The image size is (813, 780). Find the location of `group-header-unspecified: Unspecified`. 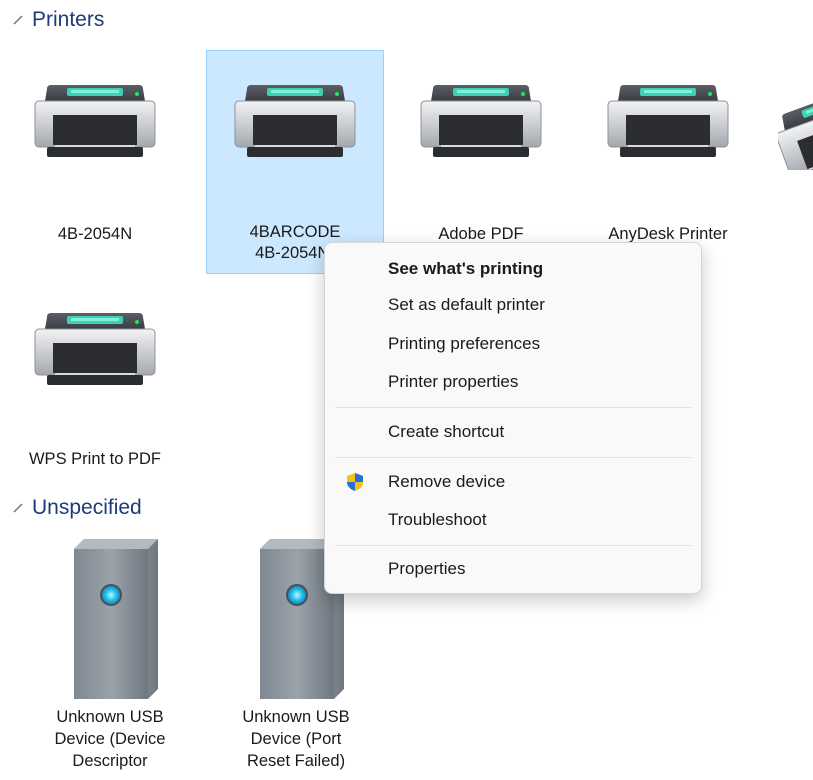

group-header-unspecified: Unspecified is located at coordinates (76, 508).